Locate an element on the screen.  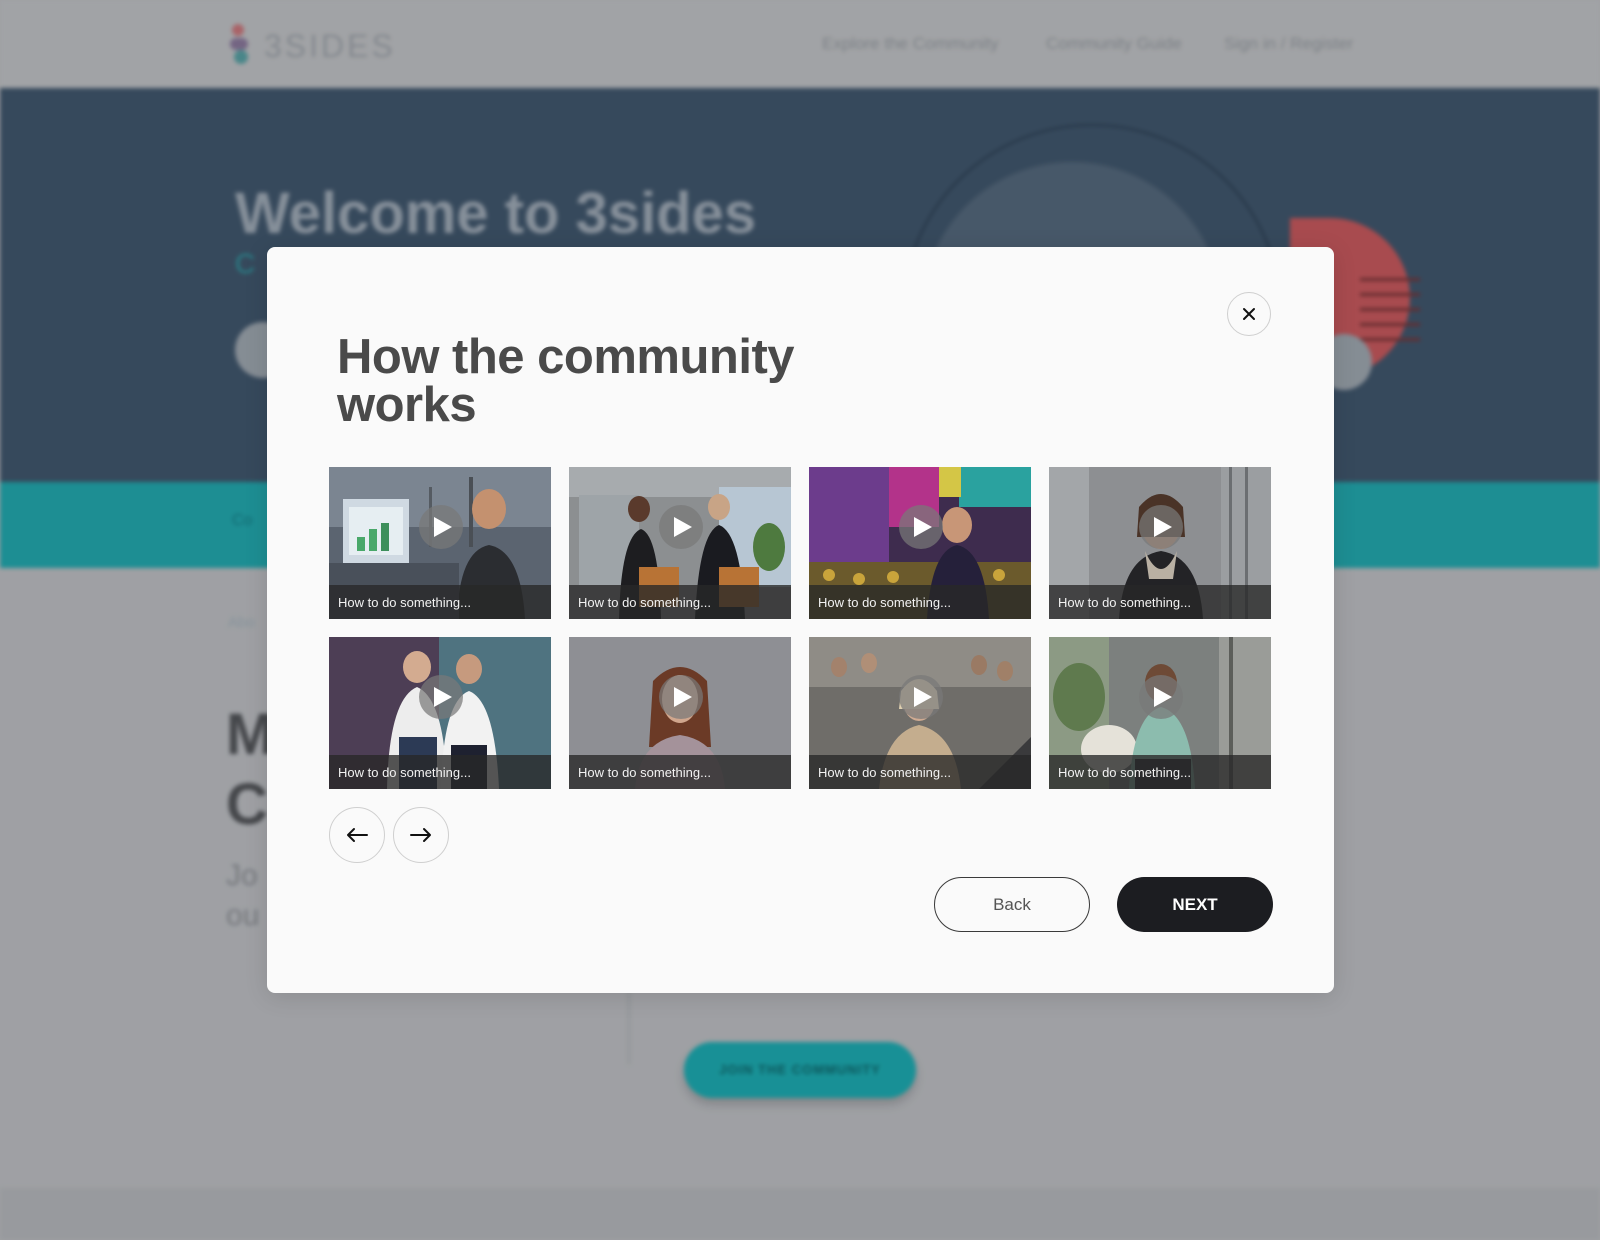
next-page-button is located at coordinates (421, 835).